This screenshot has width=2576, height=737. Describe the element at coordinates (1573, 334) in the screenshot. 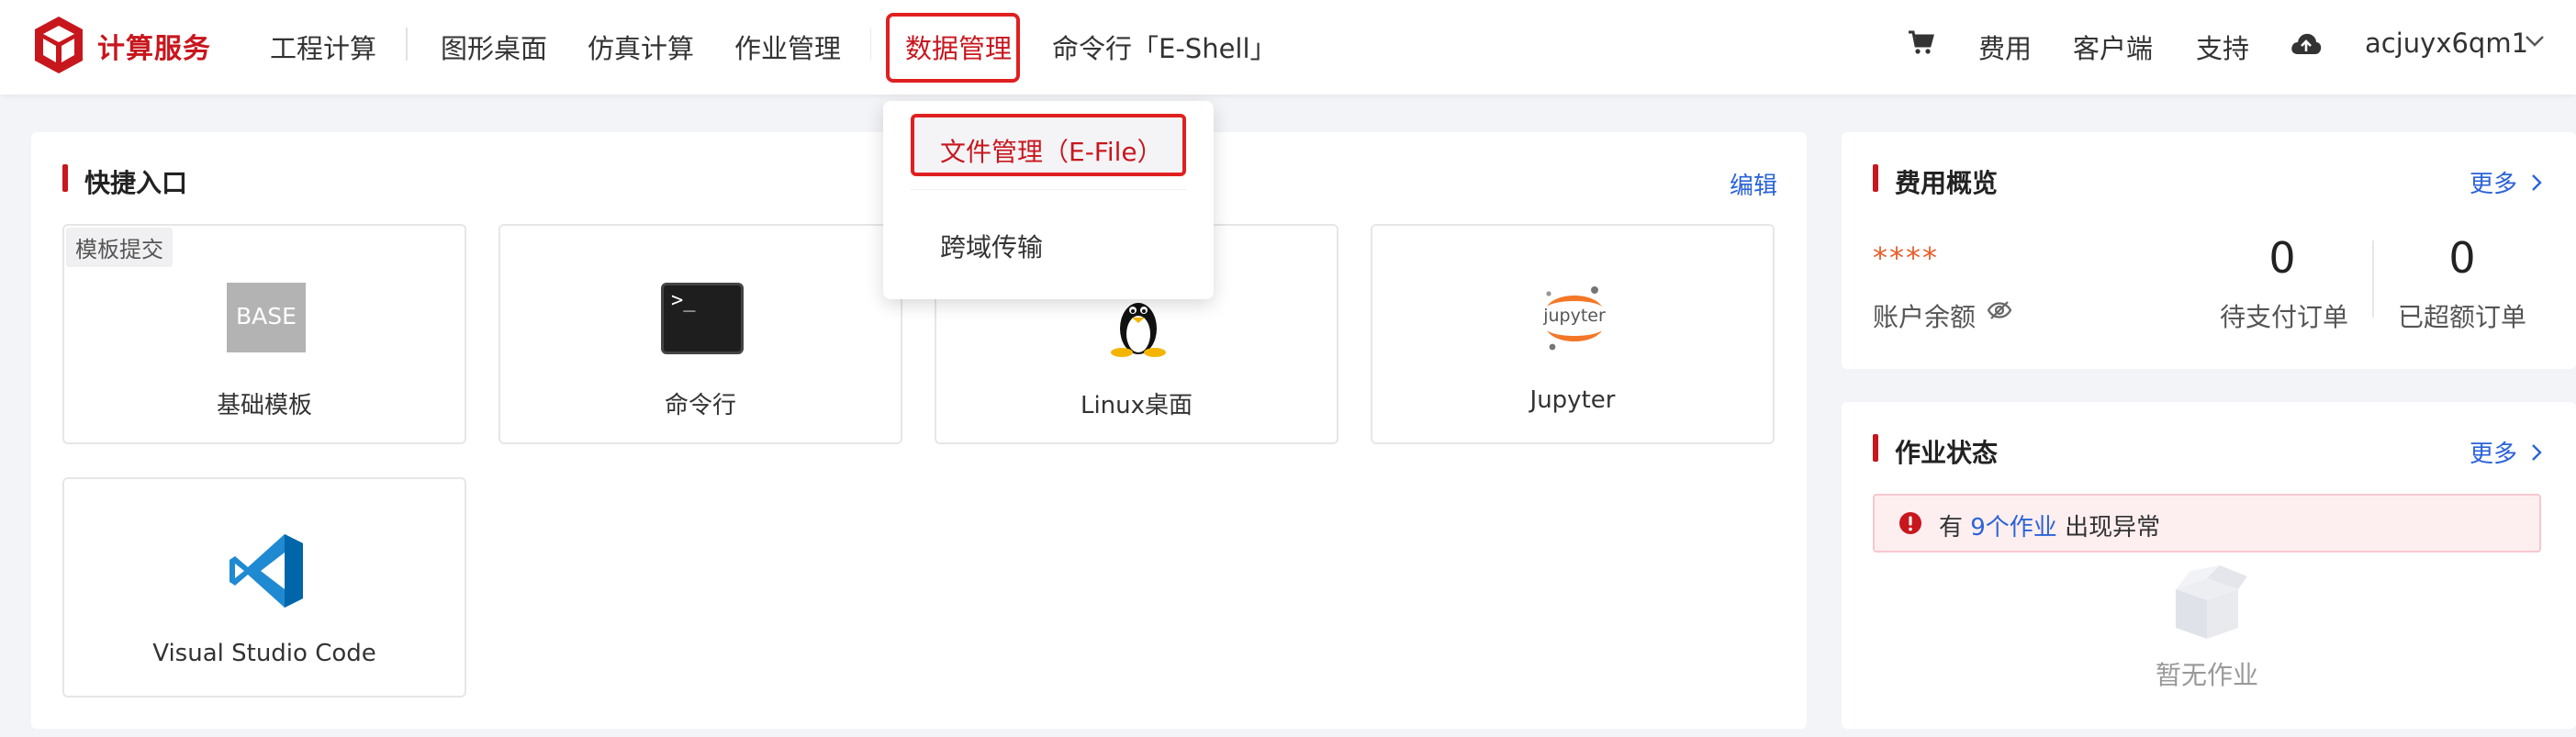

I see `tile-jupyter: jupyter Jupyter` at that location.